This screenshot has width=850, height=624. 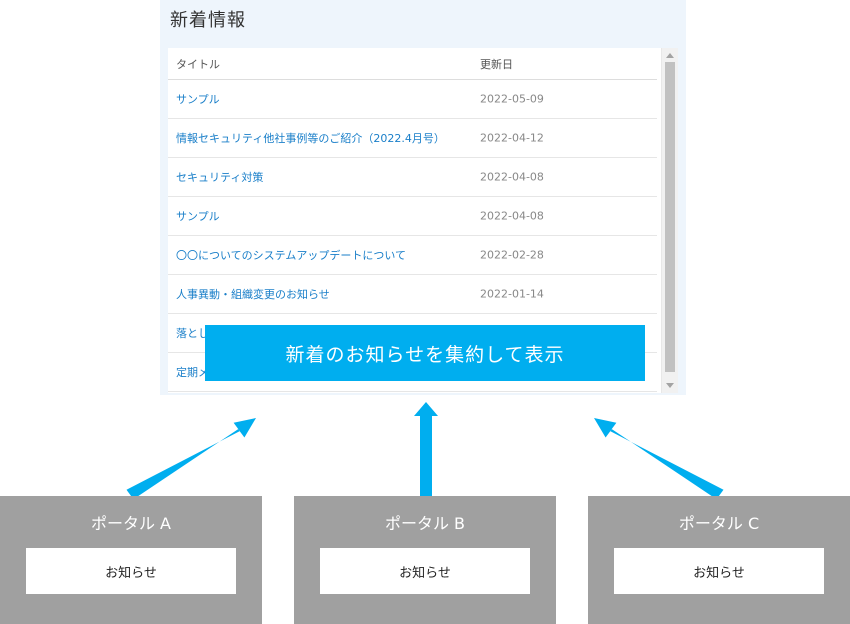 What do you see at coordinates (659, 459) in the screenshot?
I see `arrow-right-icon` at bounding box center [659, 459].